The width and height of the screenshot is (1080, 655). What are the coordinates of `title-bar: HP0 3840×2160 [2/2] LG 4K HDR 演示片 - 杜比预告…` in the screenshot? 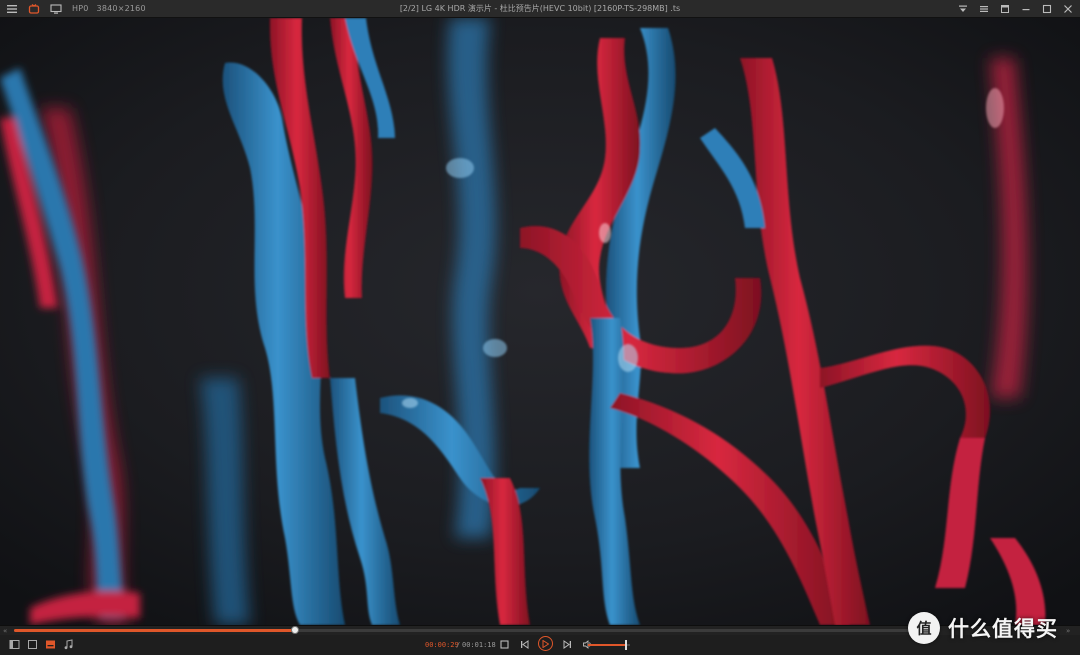 It's located at (540, 9).